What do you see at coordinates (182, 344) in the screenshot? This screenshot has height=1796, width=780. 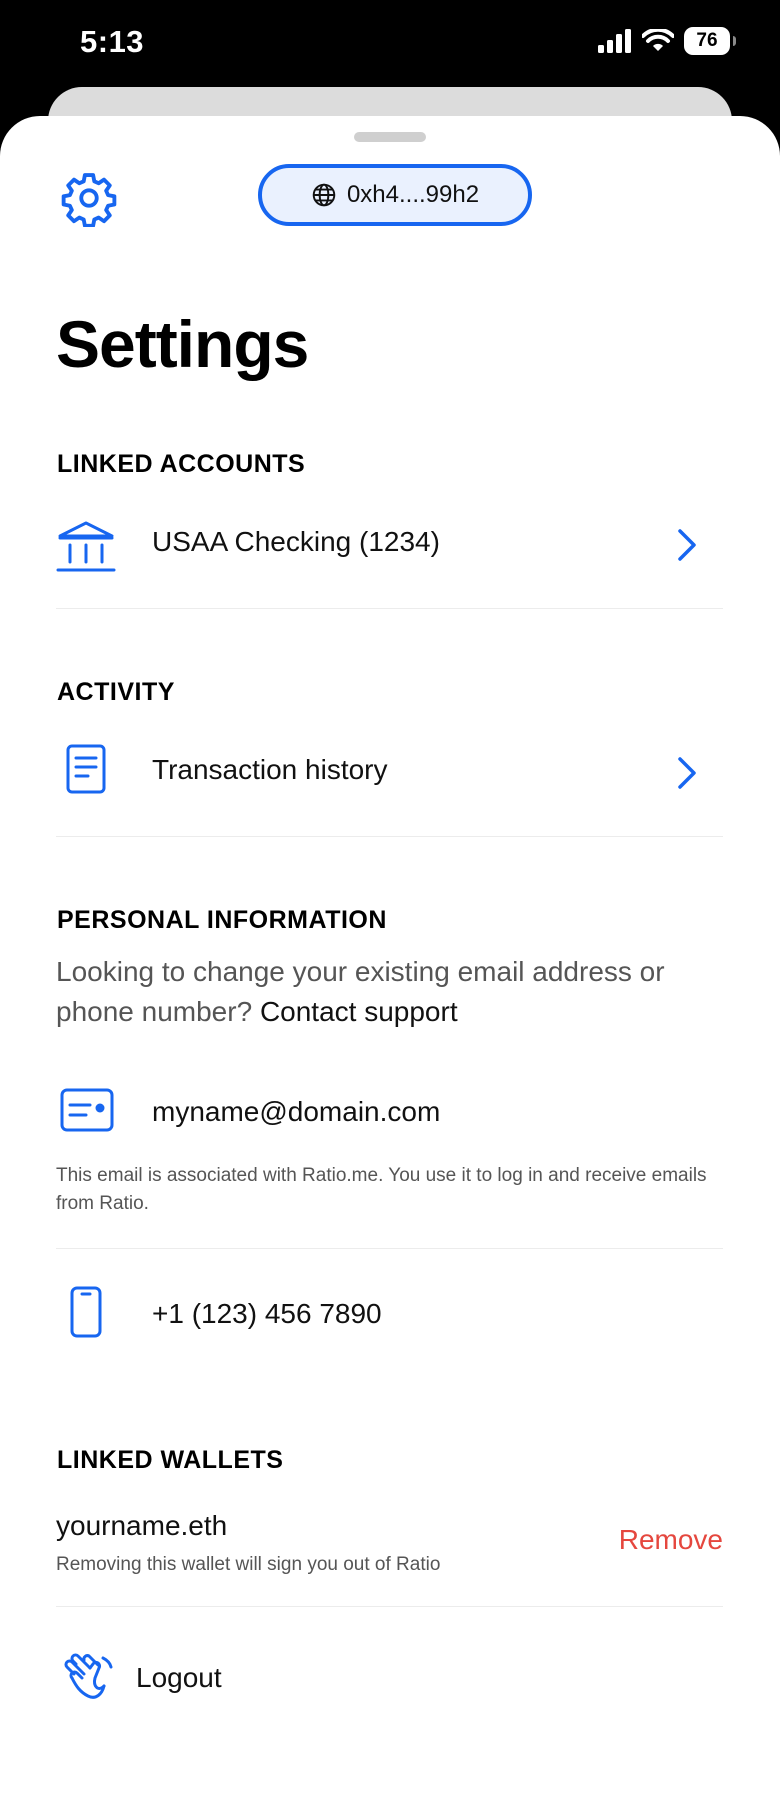 I see `page-title: Settings` at bounding box center [182, 344].